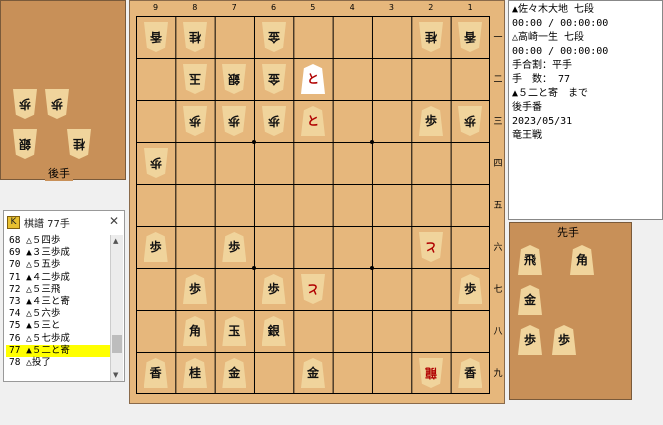 The height and width of the screenshot is (425, 663). I want to click on file-number: 5, so click(313, 7).